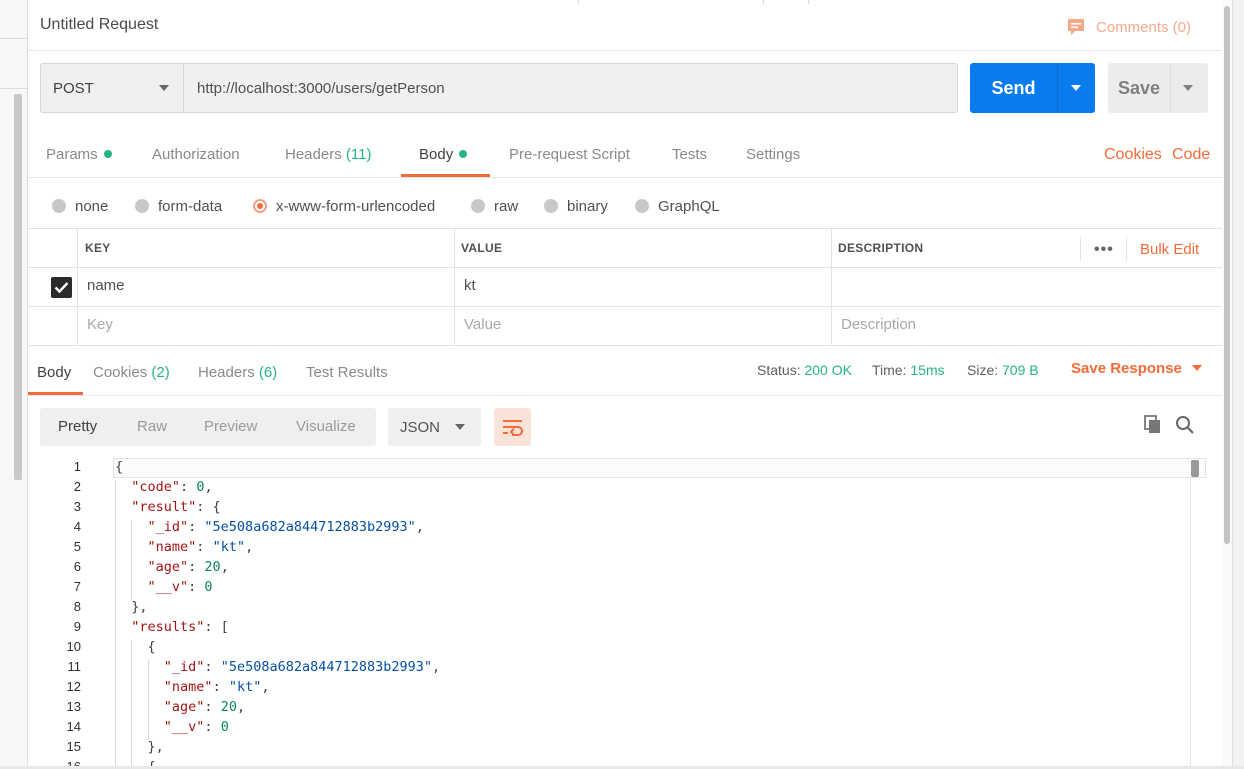  I want to click on response-tab-cookies: Cookies (2), so click(131, 372).